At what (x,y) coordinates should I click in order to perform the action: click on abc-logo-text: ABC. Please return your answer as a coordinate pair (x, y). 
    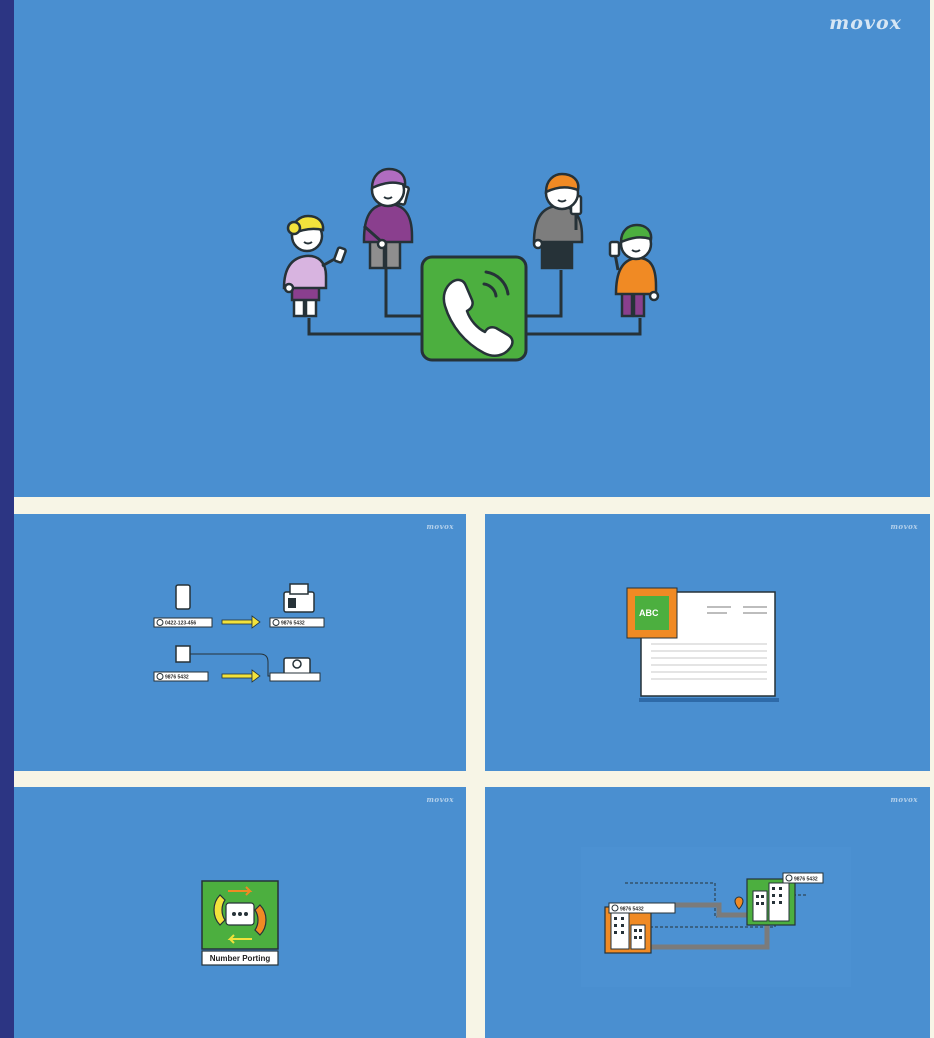
    Looking at the image, I should click on (649, 613).